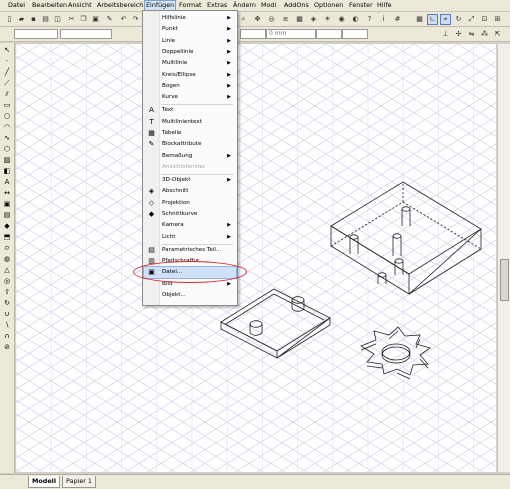  I want to click on array-icon: ⁂, so click(484, 34).